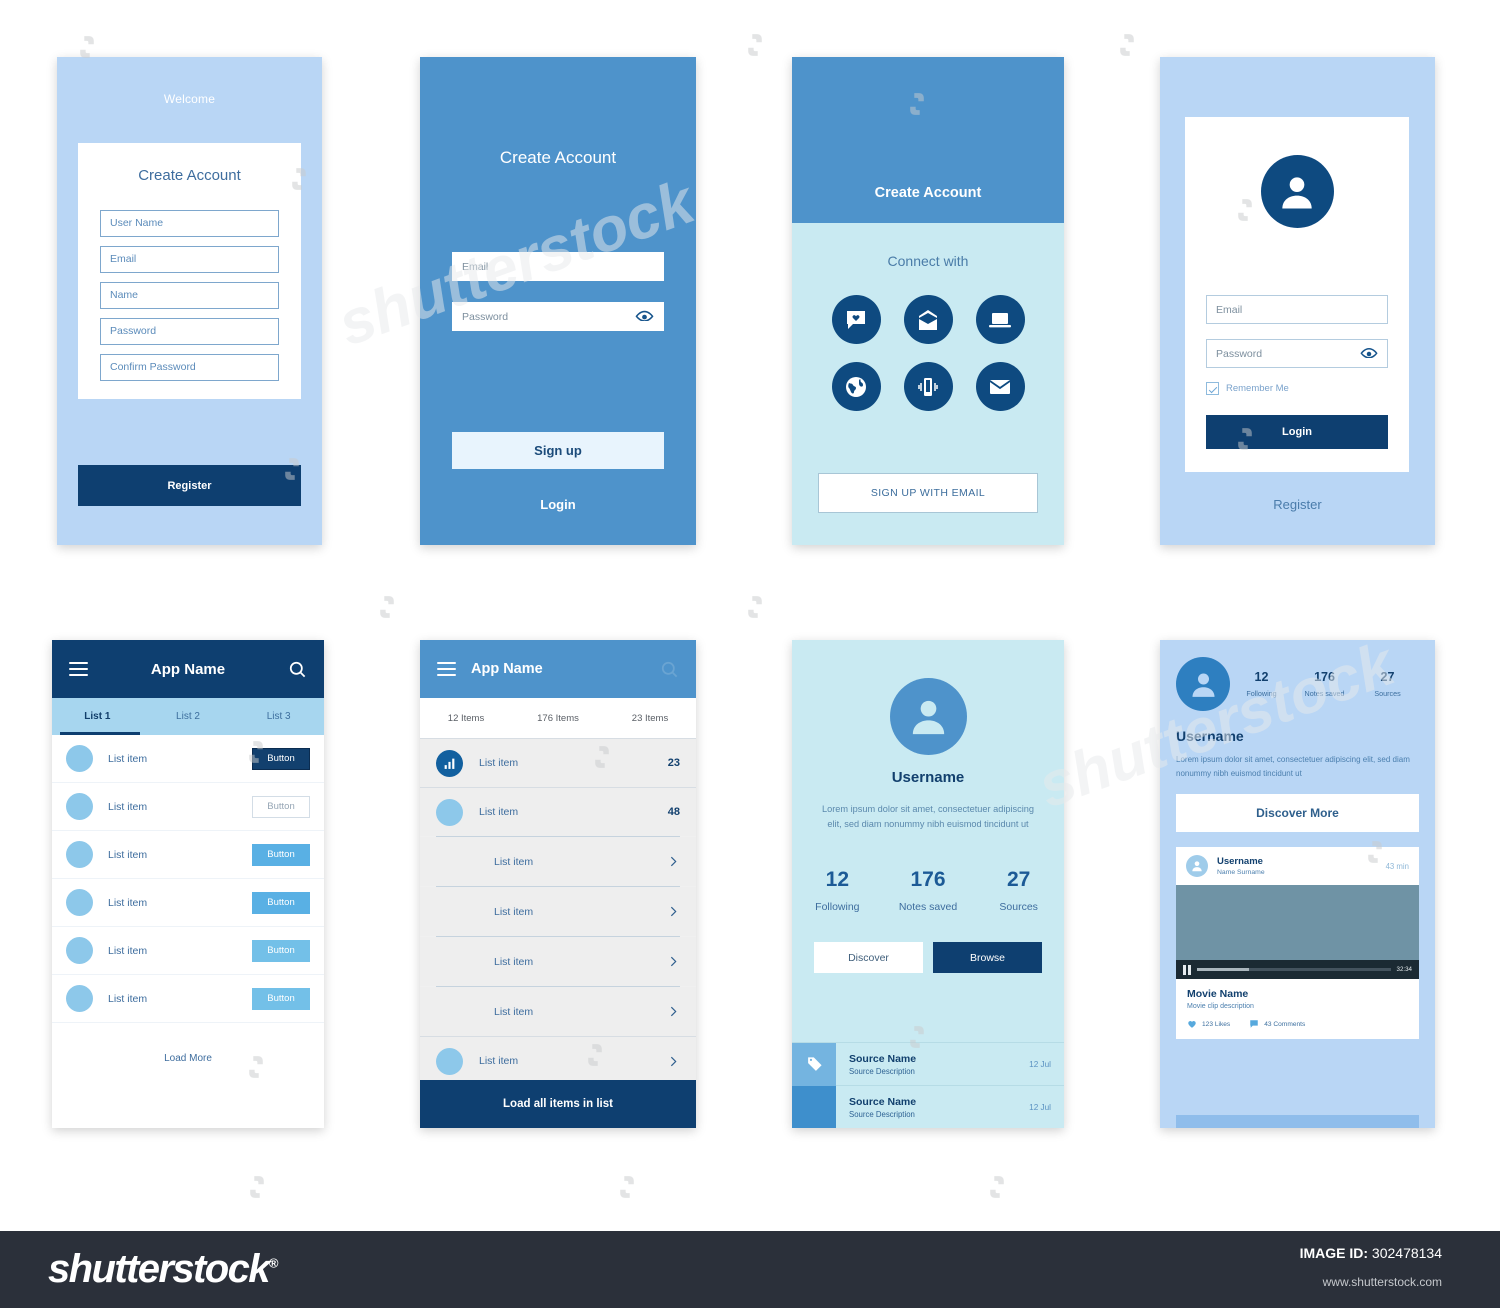 This screenshot has width=1500, height=1308. Describe the element at coordinates (1297, 932) in the screenshot. I see `video-player: 32:34` at that location.